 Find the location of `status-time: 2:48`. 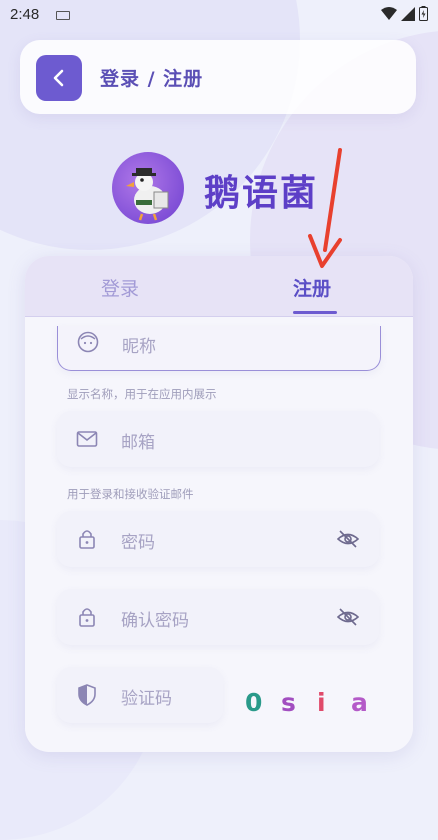

status-time: 2:48 is located at coordinates (25, 14).